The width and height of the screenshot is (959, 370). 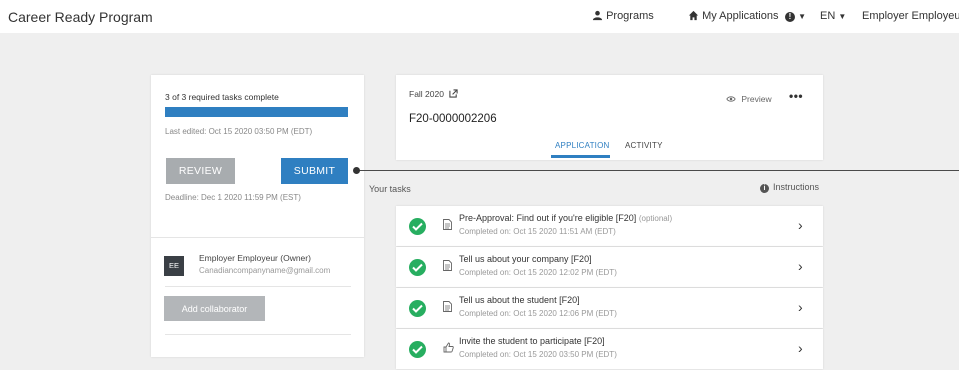 I want to click on preview-label: Preview, so click(x=756, y=99).